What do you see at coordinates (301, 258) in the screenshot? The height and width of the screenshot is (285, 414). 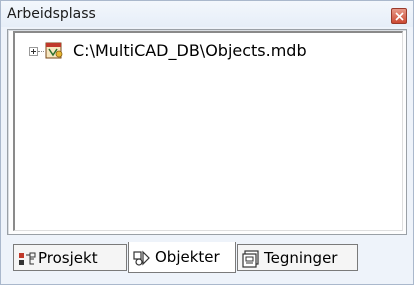 I see `tab-tegninger-label: Tegninger` at bounding box center [301, 258].